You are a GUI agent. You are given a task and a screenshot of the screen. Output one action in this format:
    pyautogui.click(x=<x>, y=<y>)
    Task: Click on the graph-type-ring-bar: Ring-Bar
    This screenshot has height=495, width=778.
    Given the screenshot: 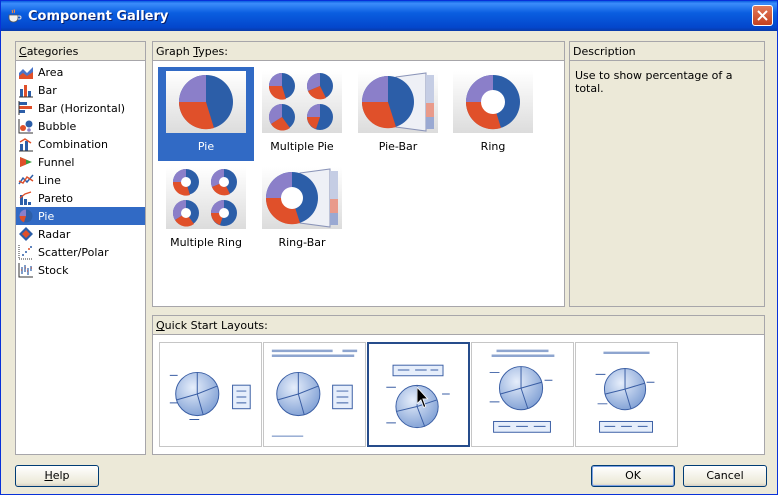 What is the action you would take?
    pyautogui.click(x=302, y=210)
    